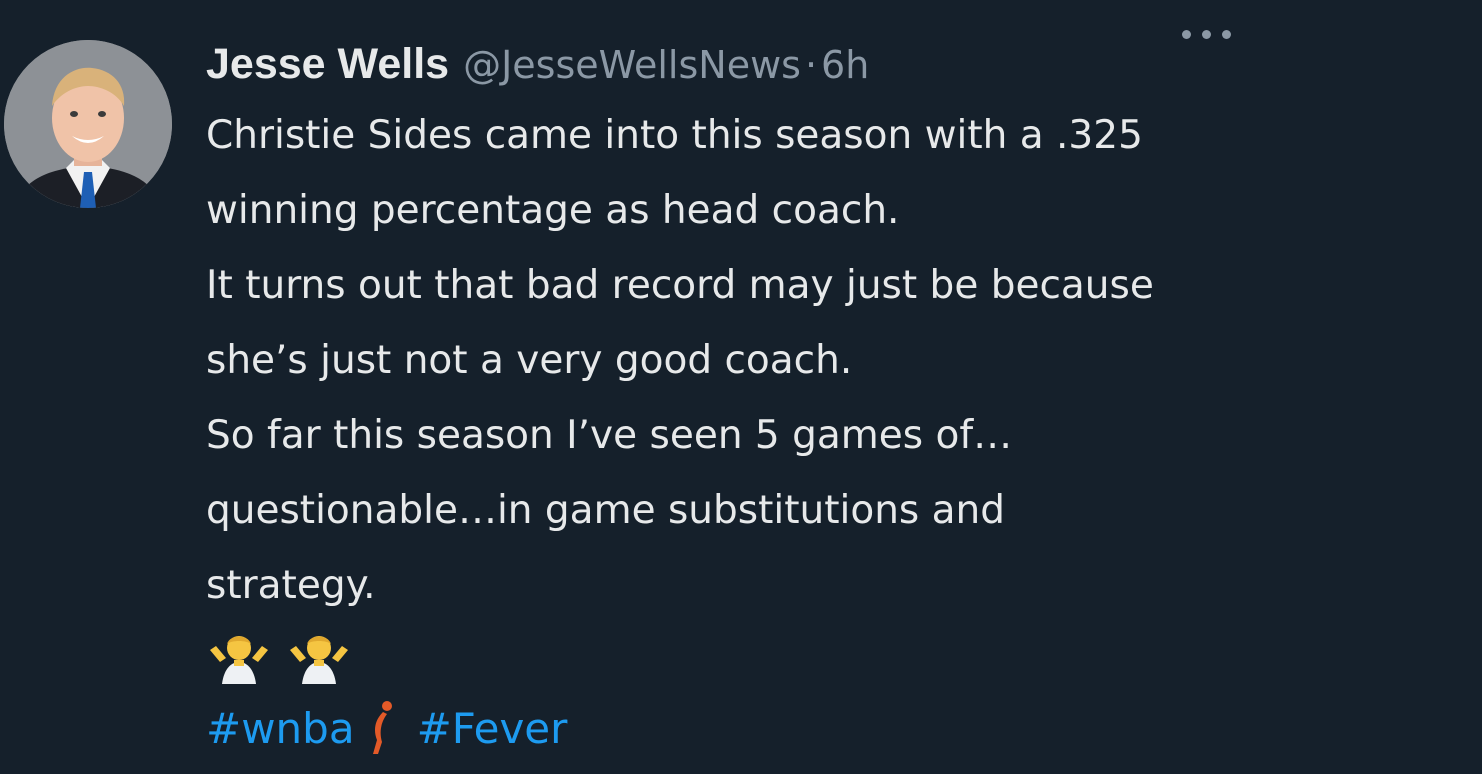 The height and width of the screenshot is (774, 1482). What do you see at coordinates (831, 658) in the screenshot?
I see `emoji-row` at bounding box center [831, 658].